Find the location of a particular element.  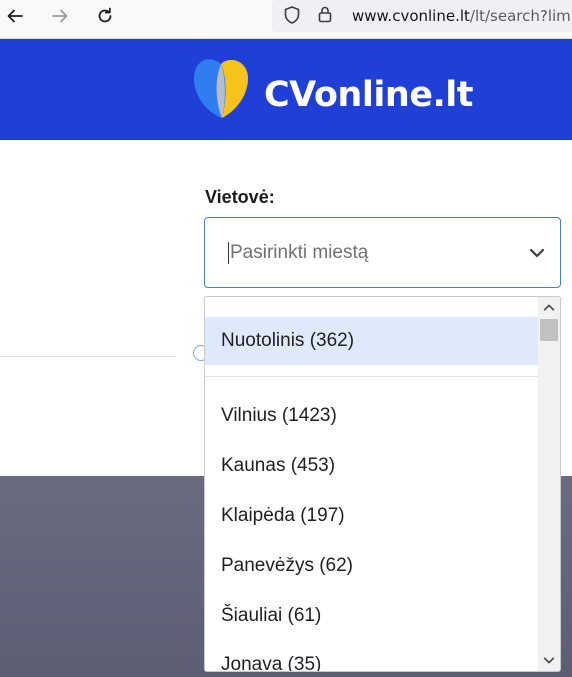

option-label: Nuotolinis (362) is located at coordinates (288, 340).